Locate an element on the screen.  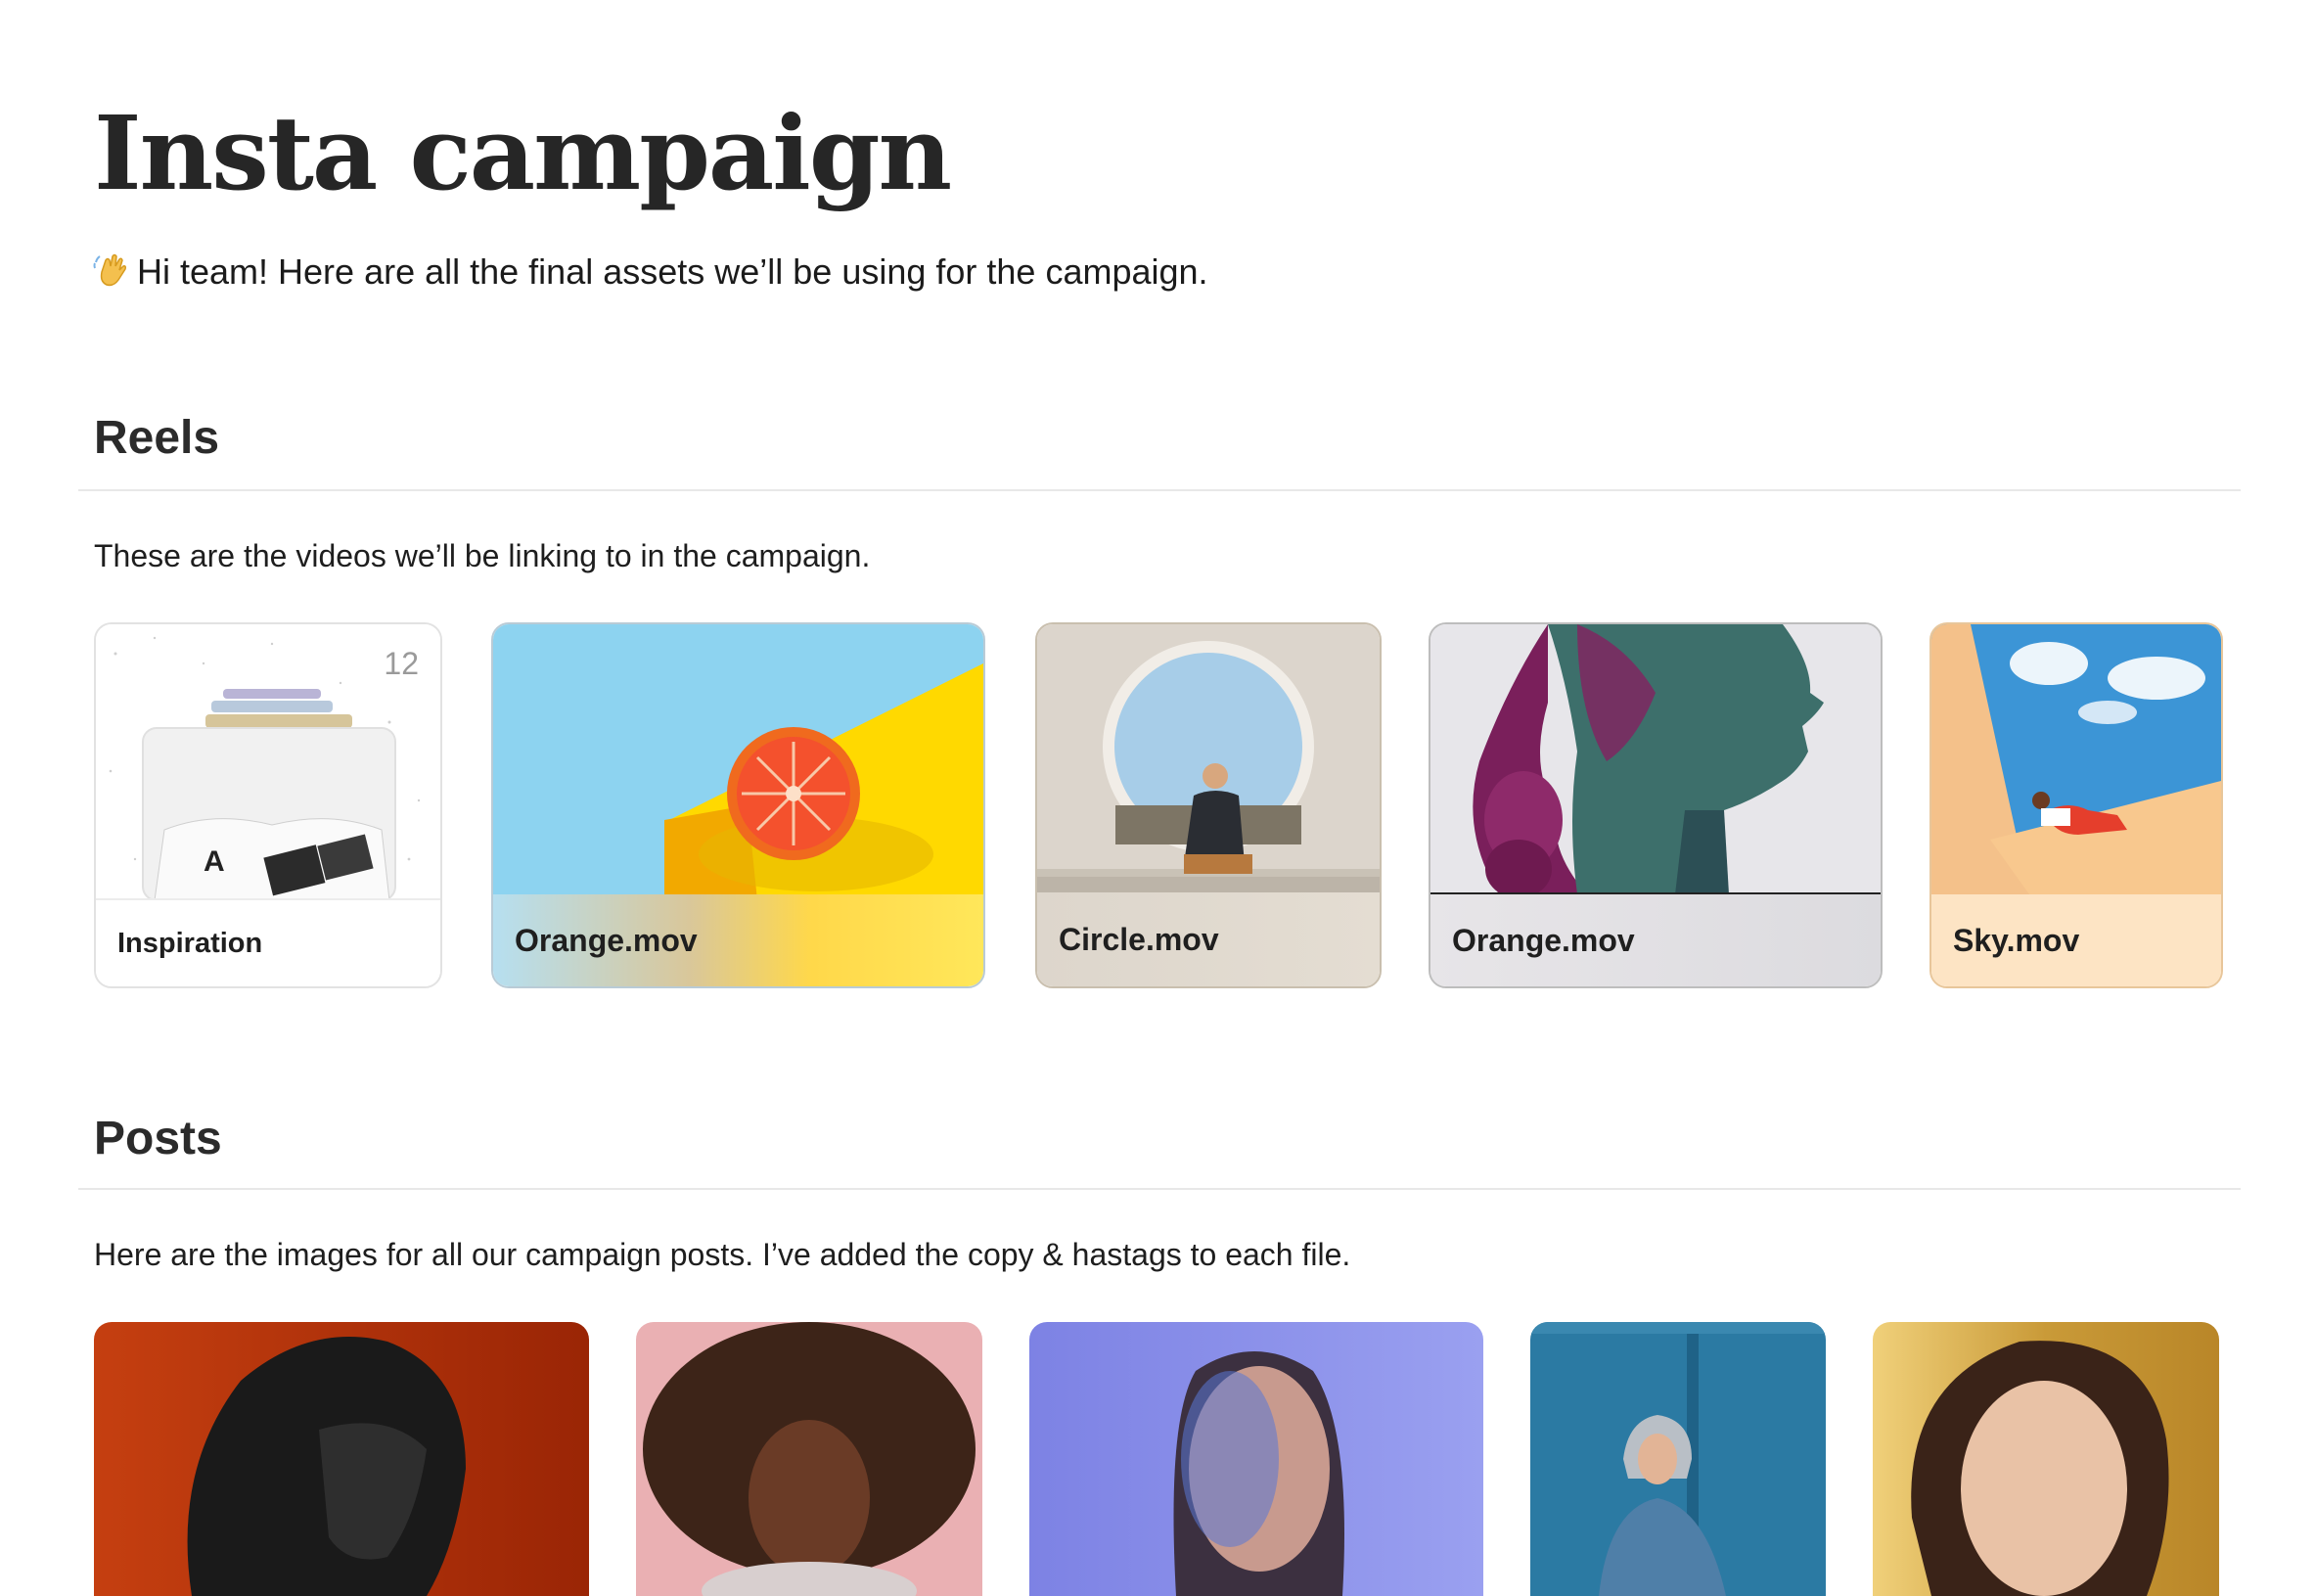
svg-text: A is located at coordinates (215, 861).